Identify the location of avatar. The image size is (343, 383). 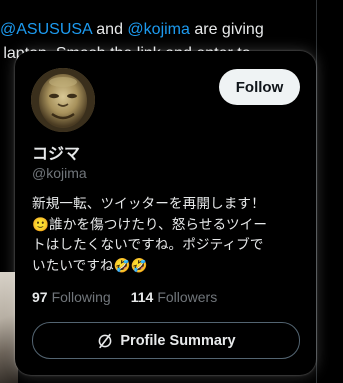
(63, 100).